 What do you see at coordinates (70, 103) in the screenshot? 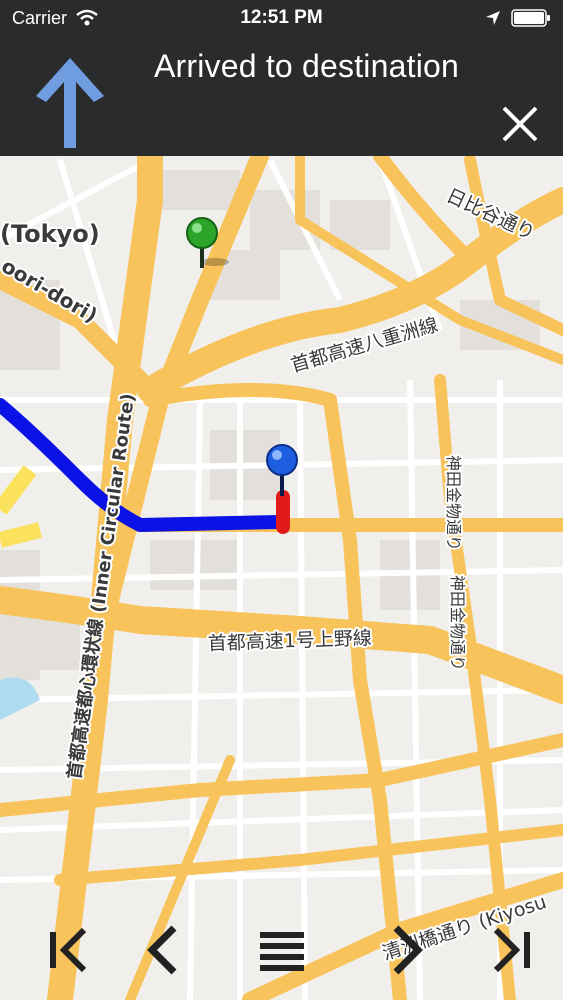
I see `arrow-up-icon` at bounding box center [70, 103].